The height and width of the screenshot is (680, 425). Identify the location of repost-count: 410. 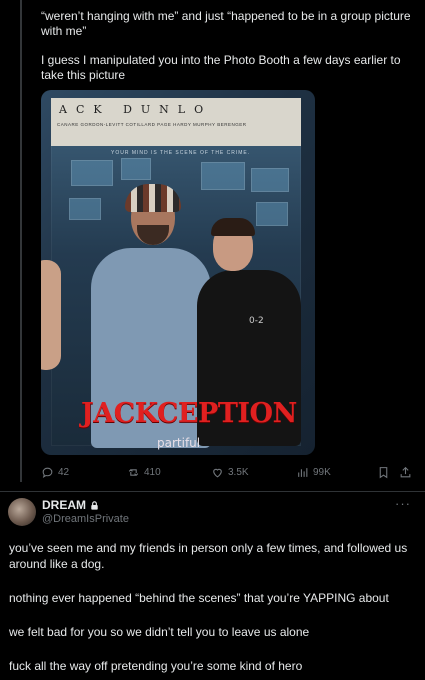
(152, 472).